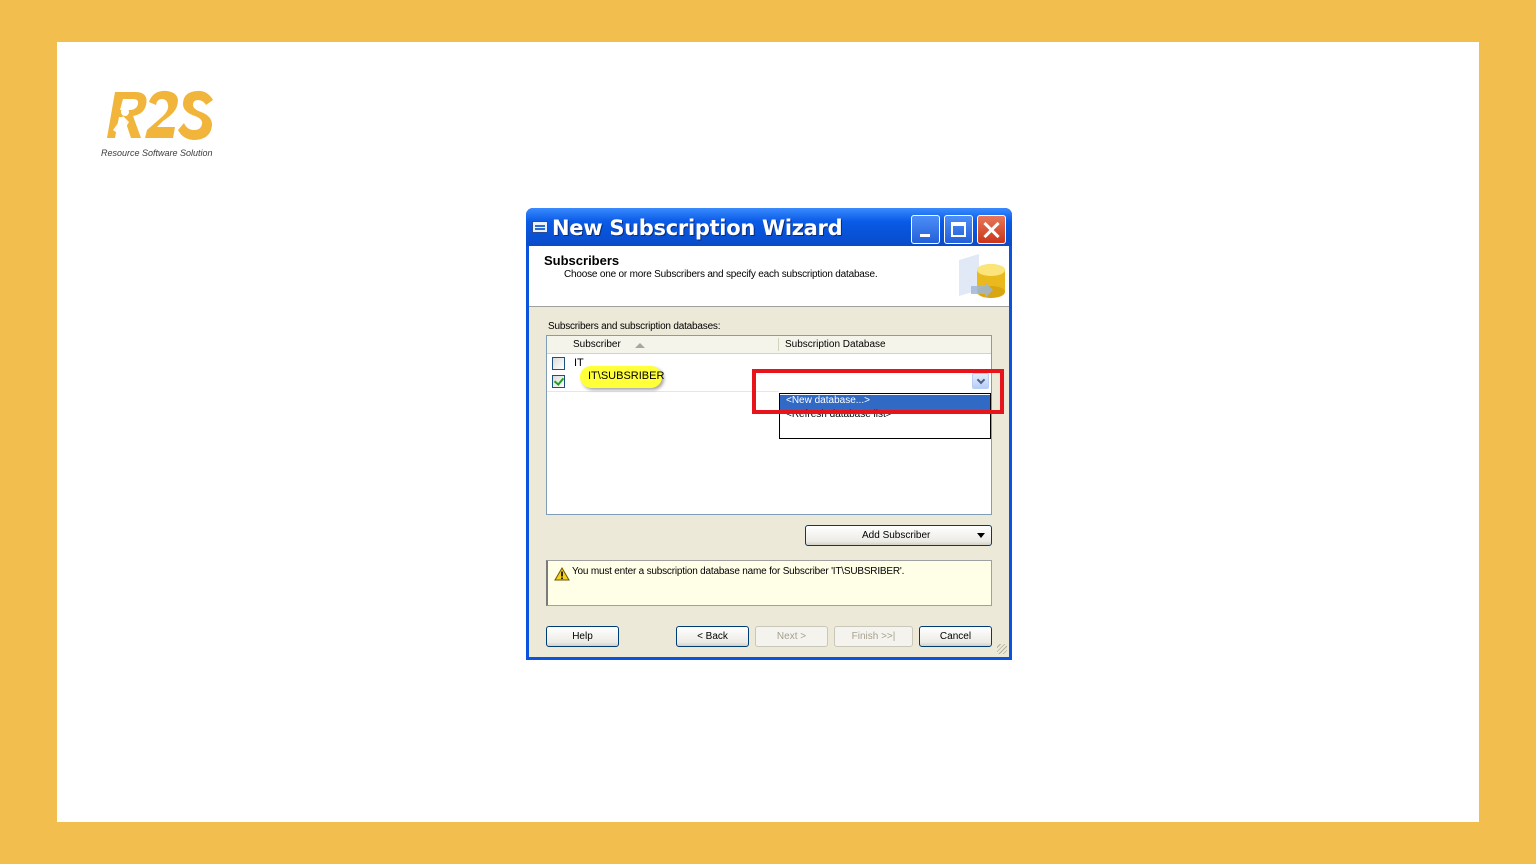  What do you see at coordinates (562, 574) in the screenshot?
I see `warning-icon` at bounding box center [562, 574].